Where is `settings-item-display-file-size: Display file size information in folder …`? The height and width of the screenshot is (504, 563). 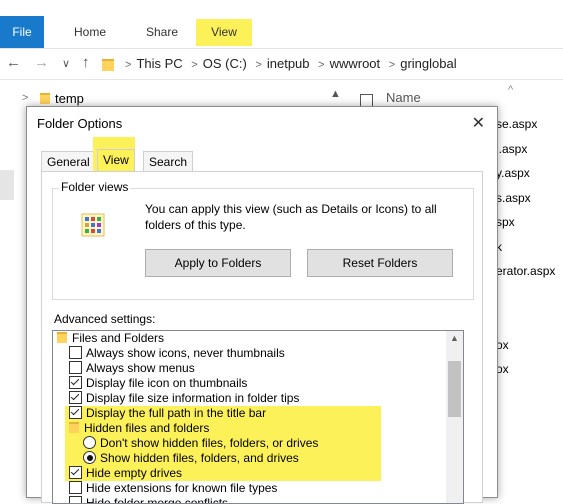
settings-item-display-file-size: Display file size information in folder … is located at coordinates (184, 398).